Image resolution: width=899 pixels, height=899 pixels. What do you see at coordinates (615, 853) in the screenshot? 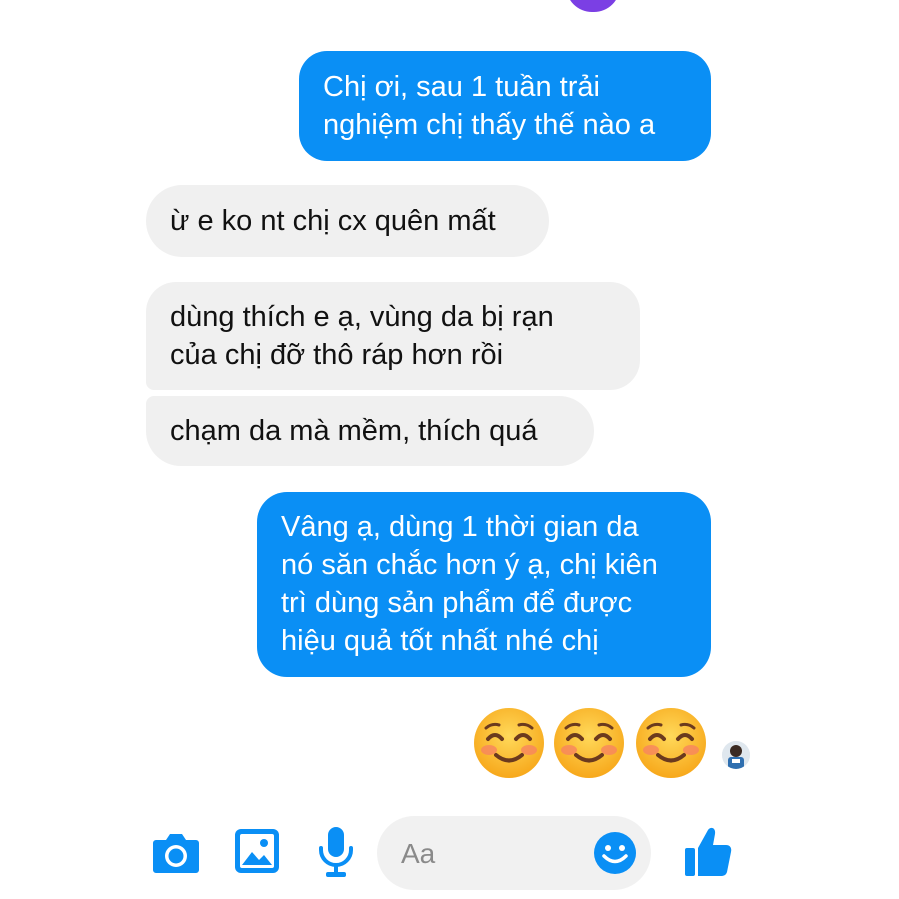
I see `emoji-icon` at bounding box center [615, 853].